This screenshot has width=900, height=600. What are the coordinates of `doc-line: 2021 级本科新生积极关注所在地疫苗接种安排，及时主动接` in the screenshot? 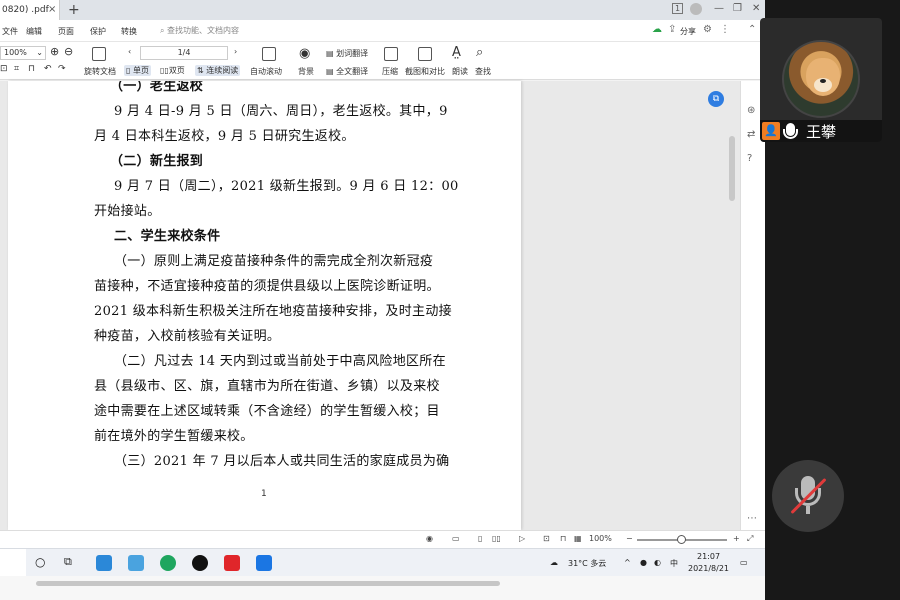 It's located at (273, 311).